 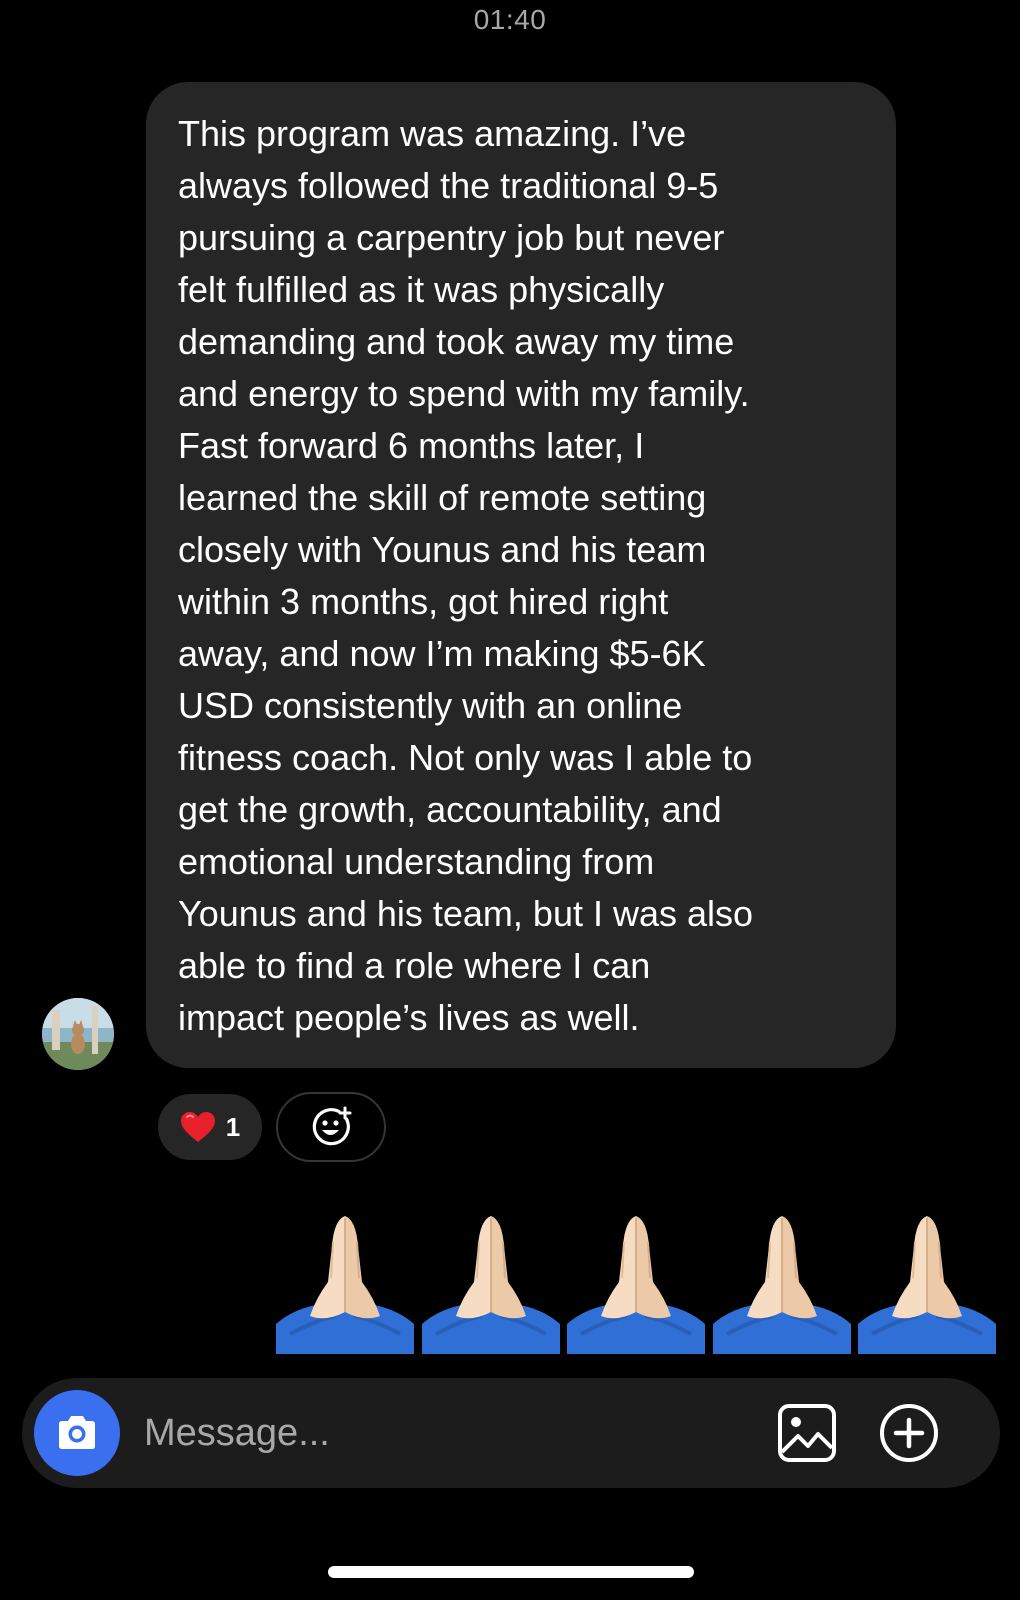 I want to click on home-indicator, so click(x=511, y=1572).